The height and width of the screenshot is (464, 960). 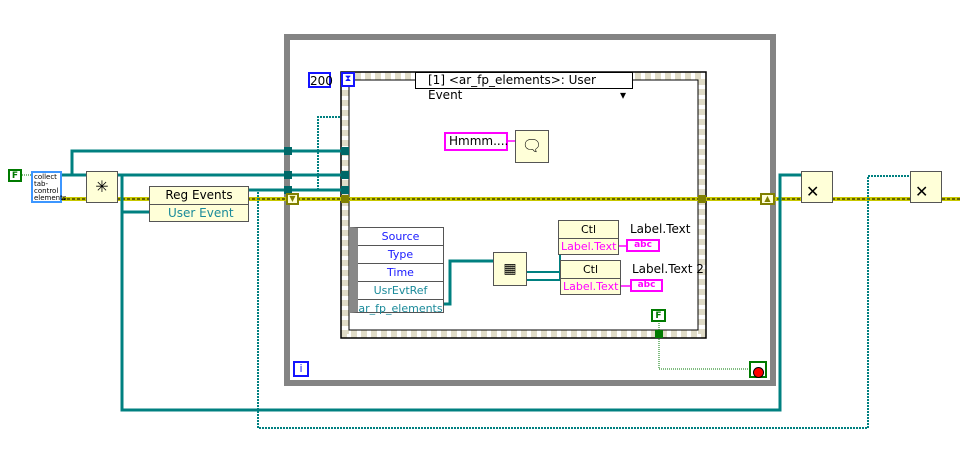 I want to click on shift-register-right: ▲, so click(x=767, y=199).